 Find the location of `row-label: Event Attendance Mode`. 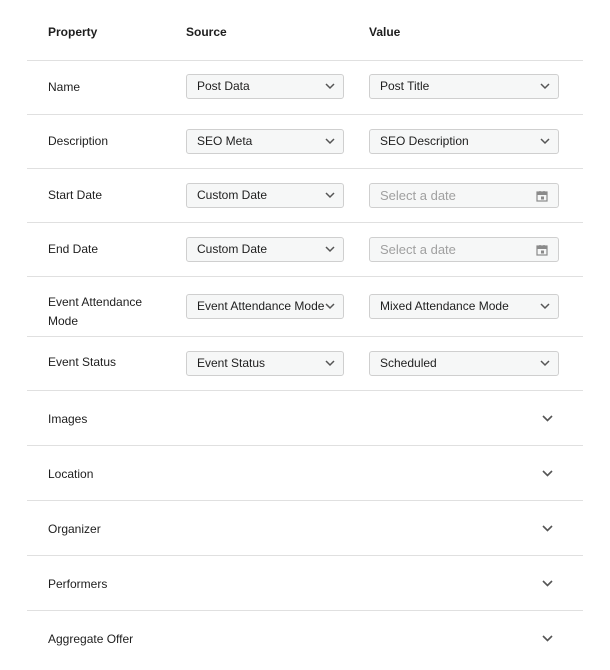

row-label: Event Attendance Mode is located at coordinates (95, 311).